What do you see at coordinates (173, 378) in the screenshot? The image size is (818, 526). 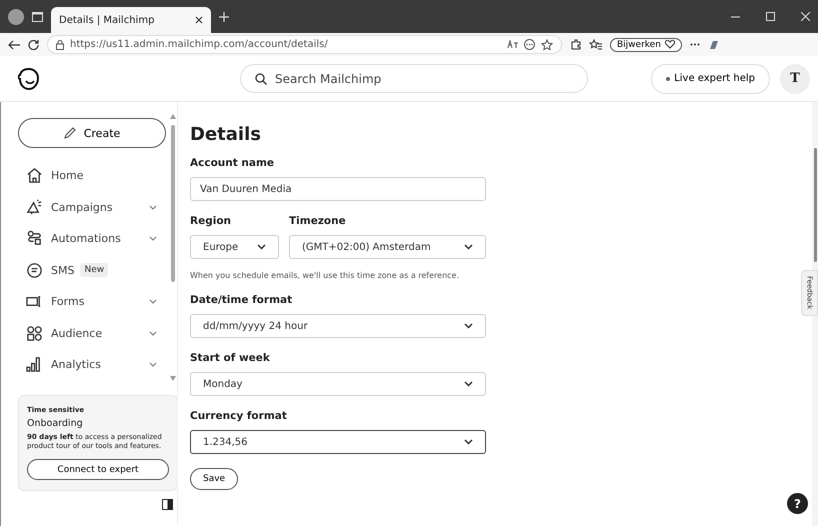 I see `scroll-down-icon` at bounding box center [173, 378].